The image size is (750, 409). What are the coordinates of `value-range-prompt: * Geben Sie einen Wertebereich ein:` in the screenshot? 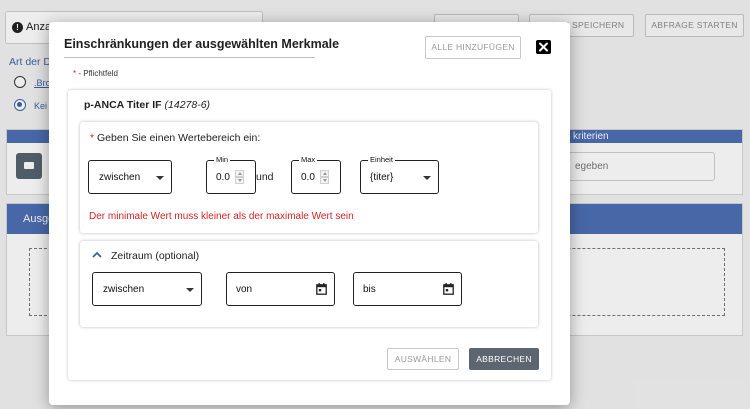 It's located at (175, 138).